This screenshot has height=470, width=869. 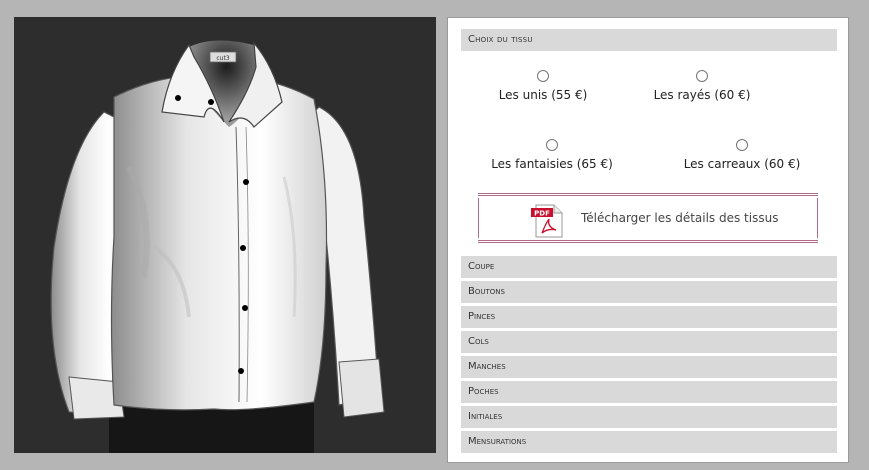 I want to click on menu-item-mensurations: Mensurations, so click(x=649, y=442).